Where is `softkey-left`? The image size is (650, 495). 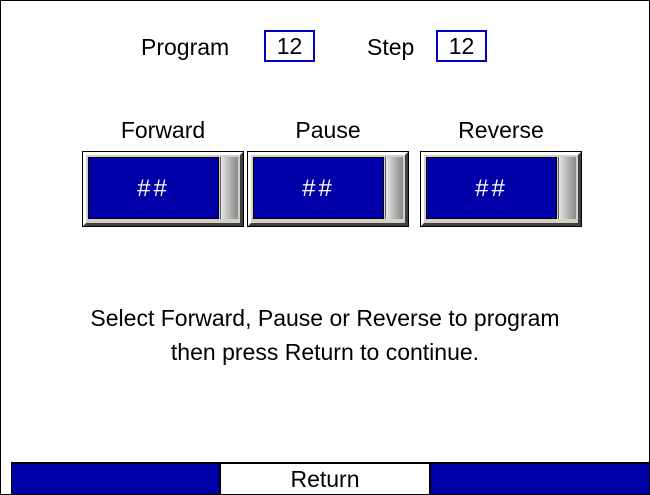 softkey-left is located at coordinates (115, 478).